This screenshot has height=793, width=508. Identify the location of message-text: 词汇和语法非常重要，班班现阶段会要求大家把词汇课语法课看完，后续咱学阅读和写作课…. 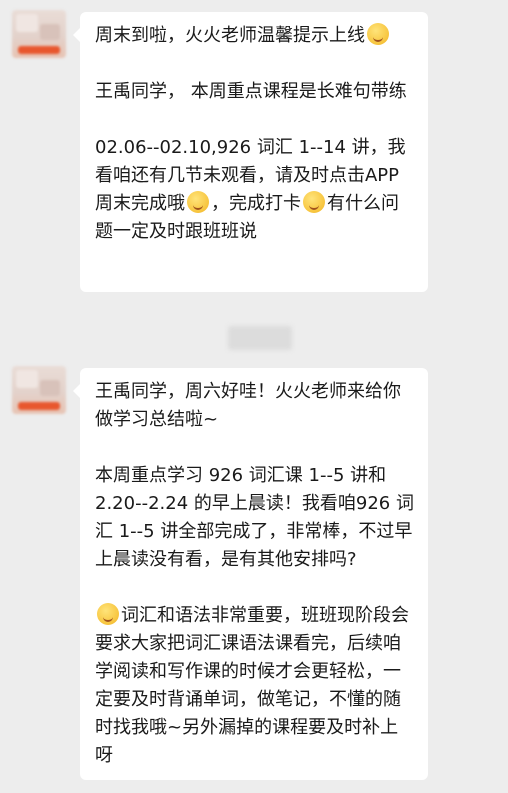
(252, 685).